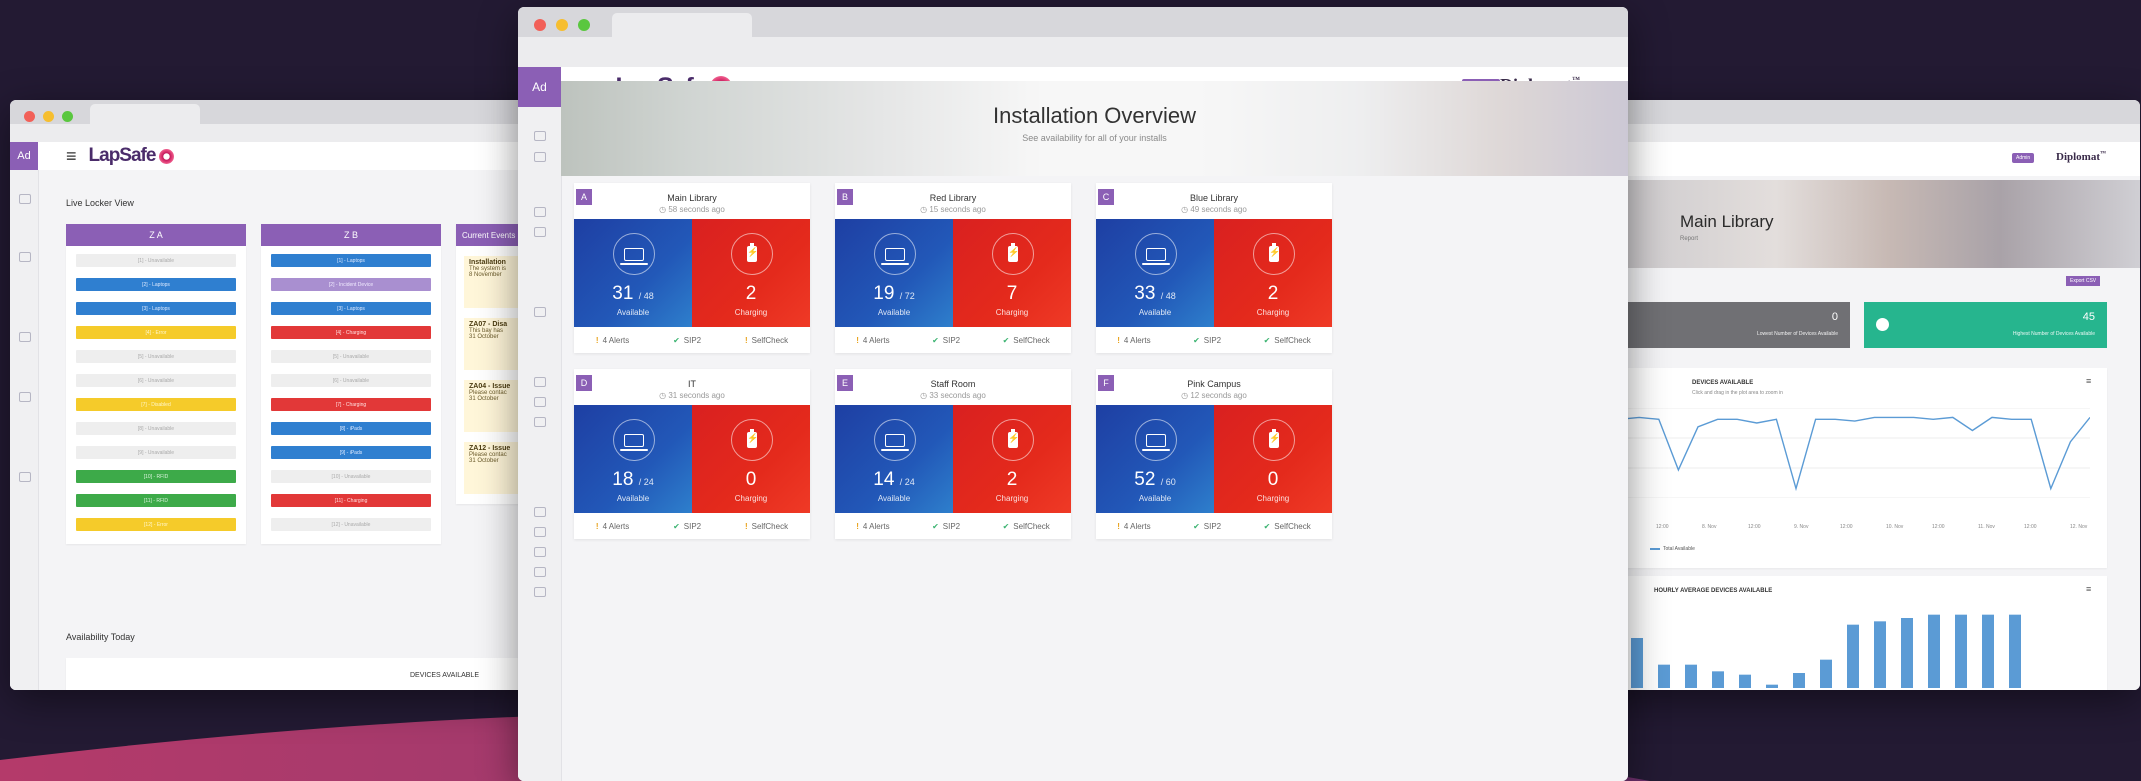 The image size is (2141, 781). What do you see at coordinates (156, 452) in the screenshot?
I see `locker-bay-slot: [9] - Unavailable` at bounding box center [156, 452].